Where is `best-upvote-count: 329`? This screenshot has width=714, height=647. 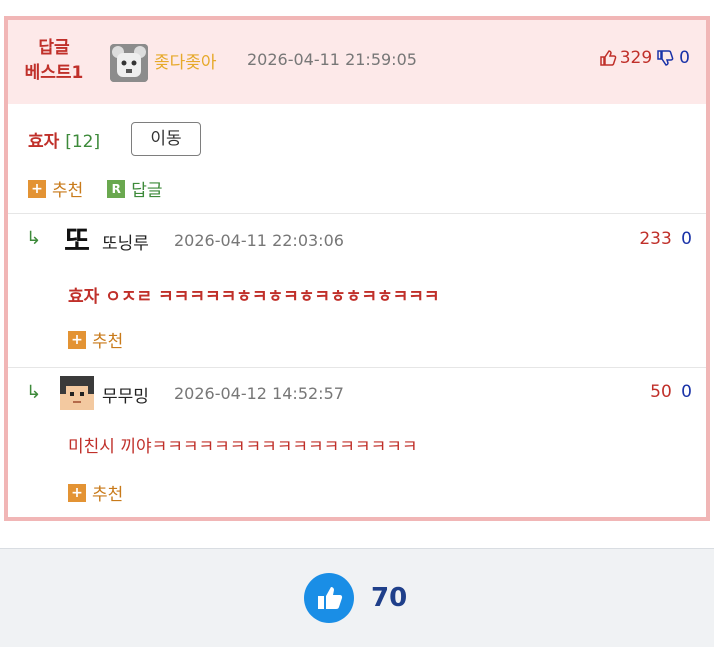
best-upvote-count: 329 is located at coordinates (636, 58).